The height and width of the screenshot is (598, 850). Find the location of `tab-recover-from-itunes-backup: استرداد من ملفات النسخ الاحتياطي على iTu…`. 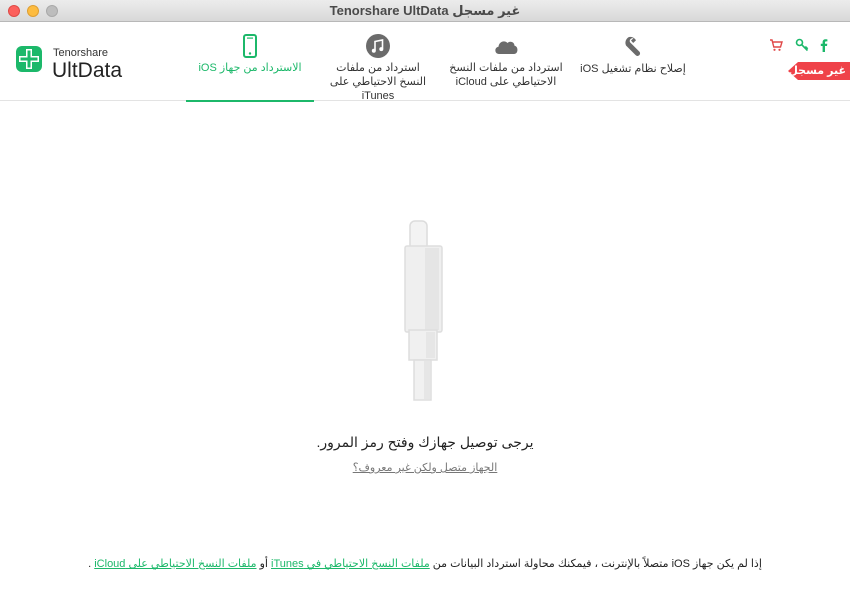

tab-recover-from-itunes-backup: استرداد من ملفات النسخ الاحتياطي على iTu… is located at coordinates (378, 62).